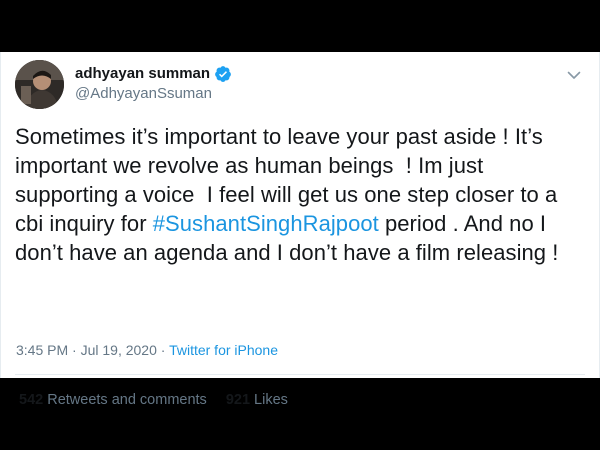 This screenshot has width=600, height=450. I want to click on avatar-image, so click(39, 84).